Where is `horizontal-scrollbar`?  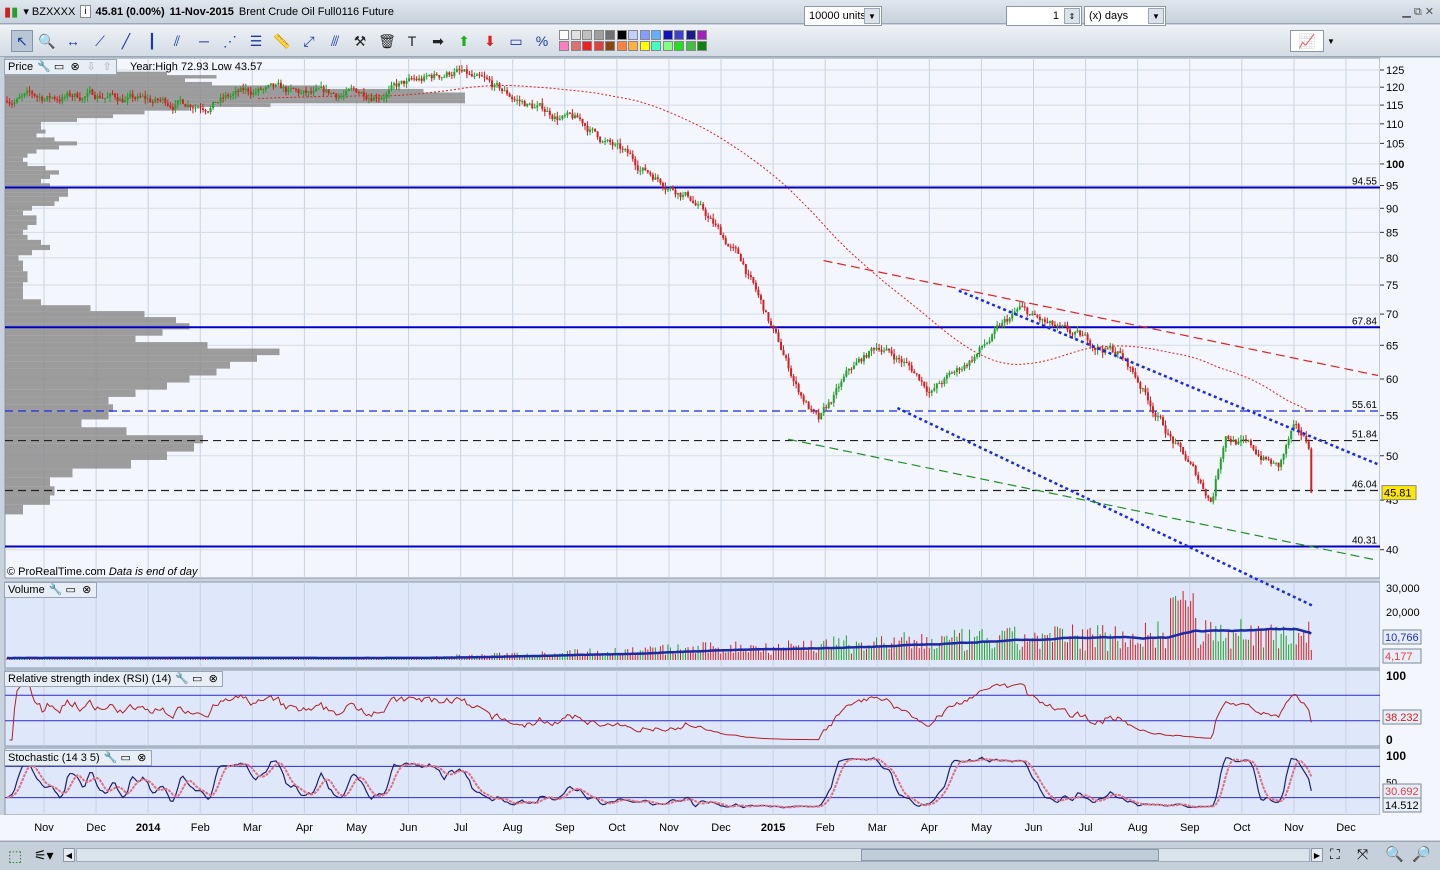
horizontal-scrollbar is located at coordinates (693, 855).